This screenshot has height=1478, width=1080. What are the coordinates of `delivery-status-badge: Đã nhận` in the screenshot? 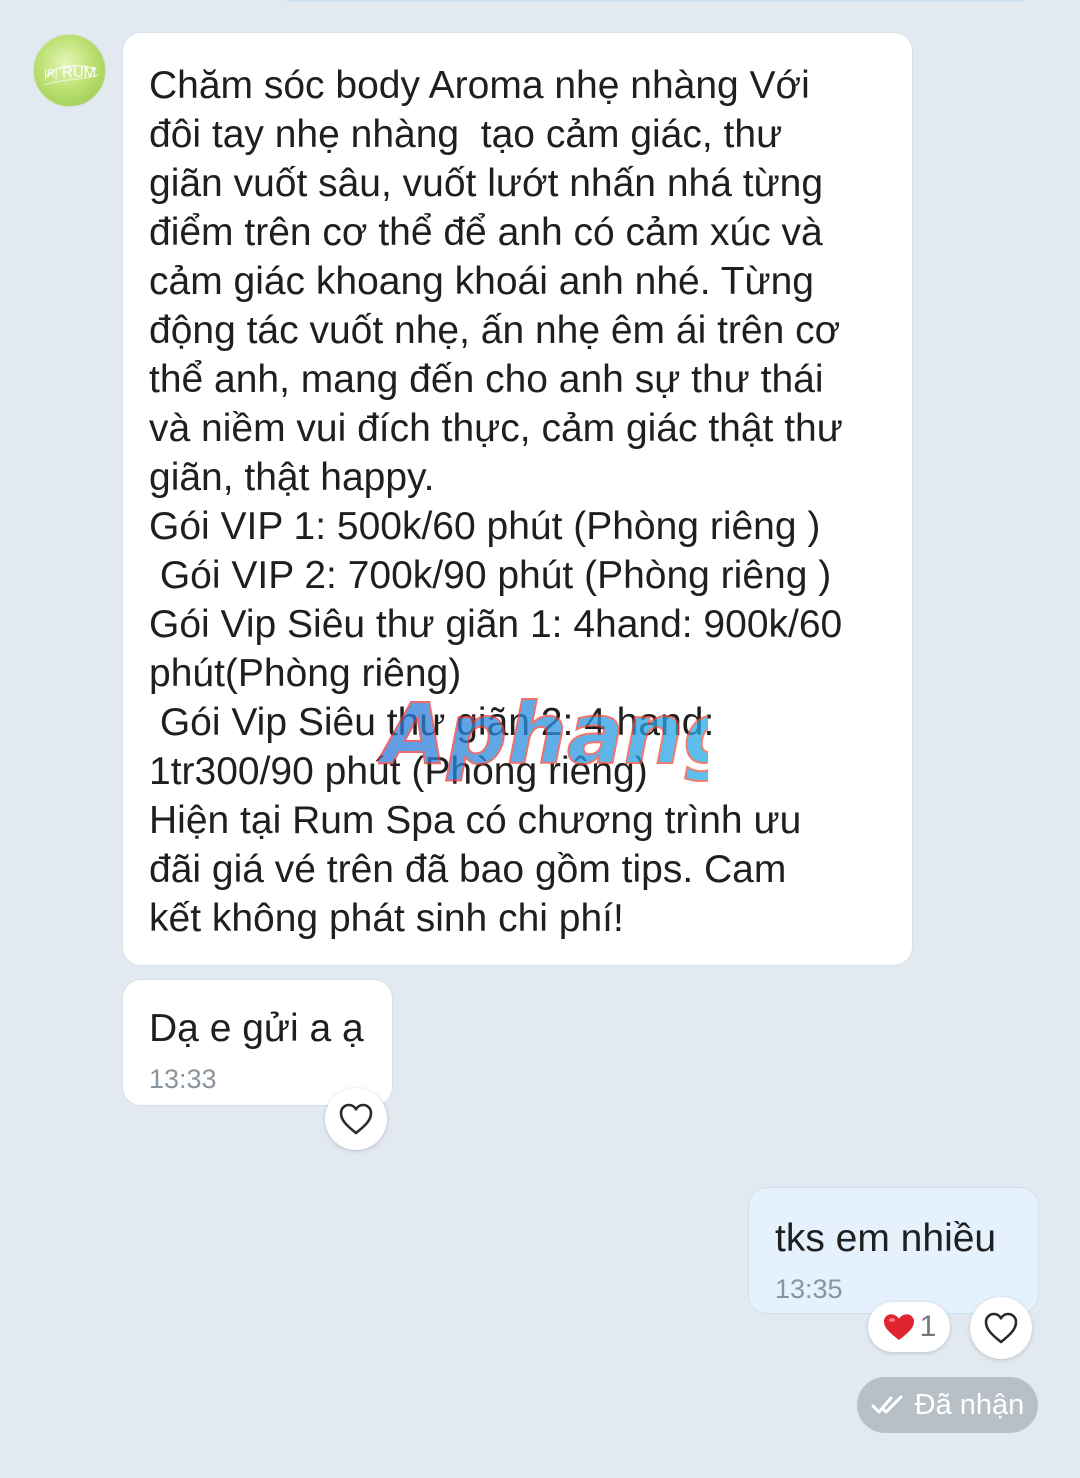 It's located at (947, 1405).